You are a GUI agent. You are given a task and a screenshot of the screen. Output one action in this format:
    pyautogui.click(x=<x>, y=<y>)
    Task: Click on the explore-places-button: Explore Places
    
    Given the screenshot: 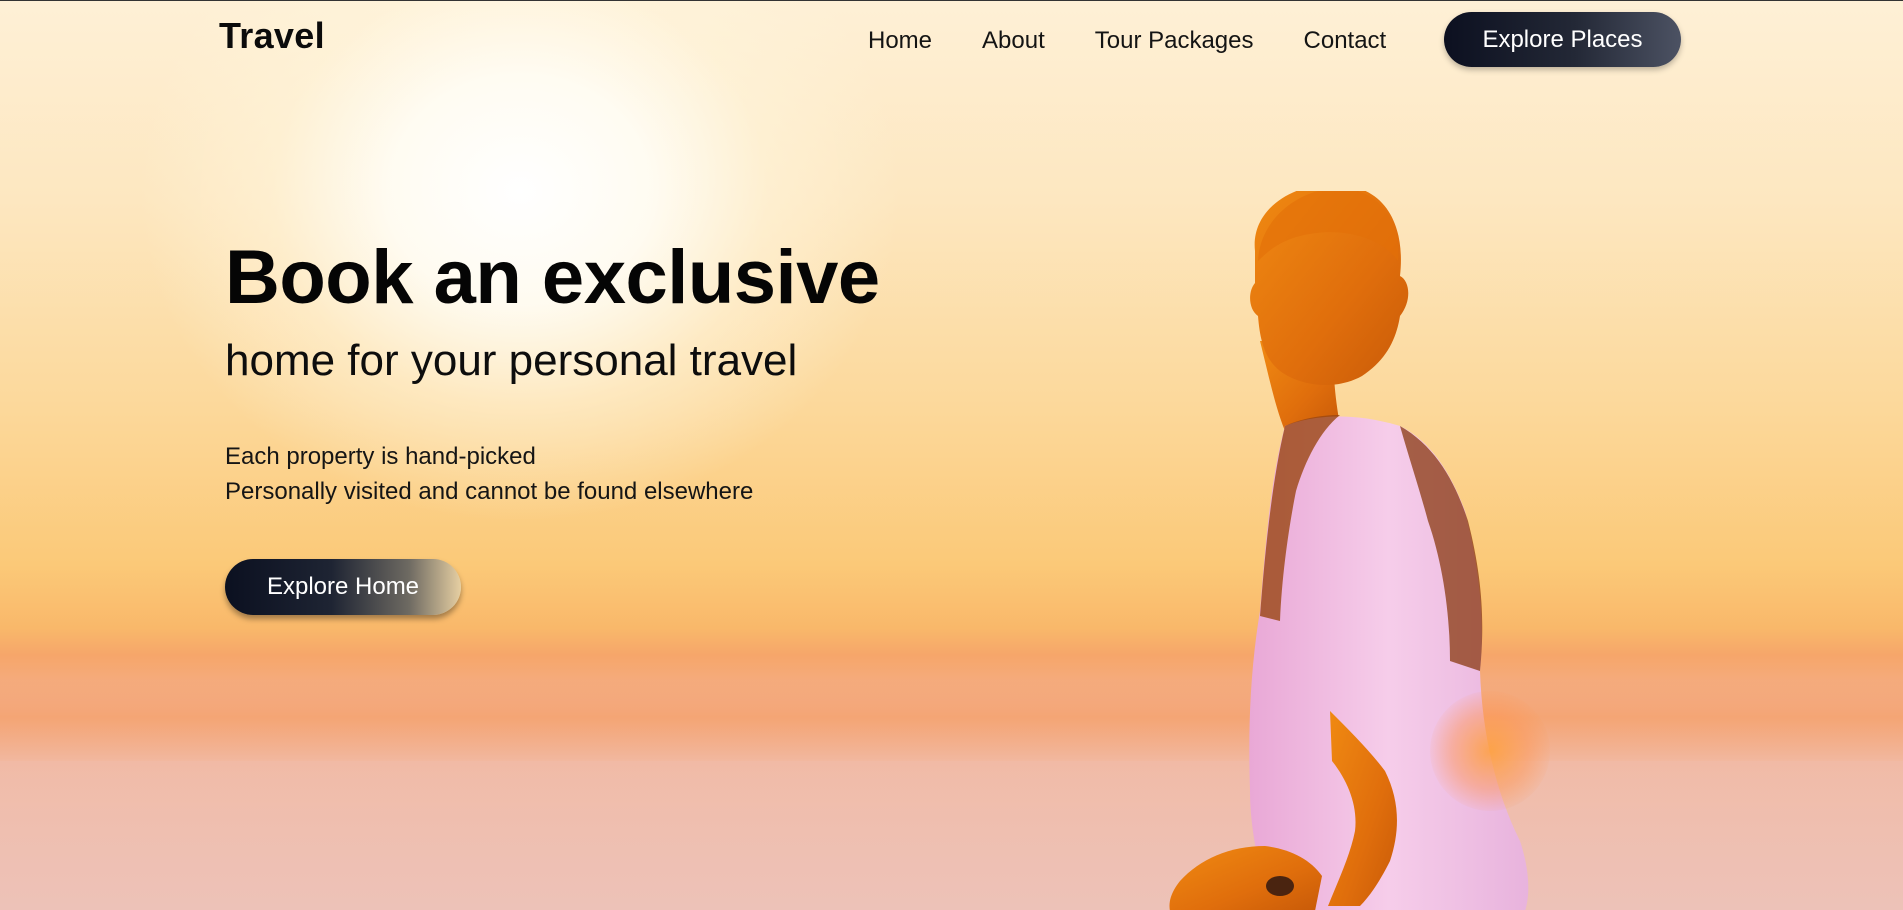 What is the action you would take?
    pyautogui.click(x=1562, y=39)
    